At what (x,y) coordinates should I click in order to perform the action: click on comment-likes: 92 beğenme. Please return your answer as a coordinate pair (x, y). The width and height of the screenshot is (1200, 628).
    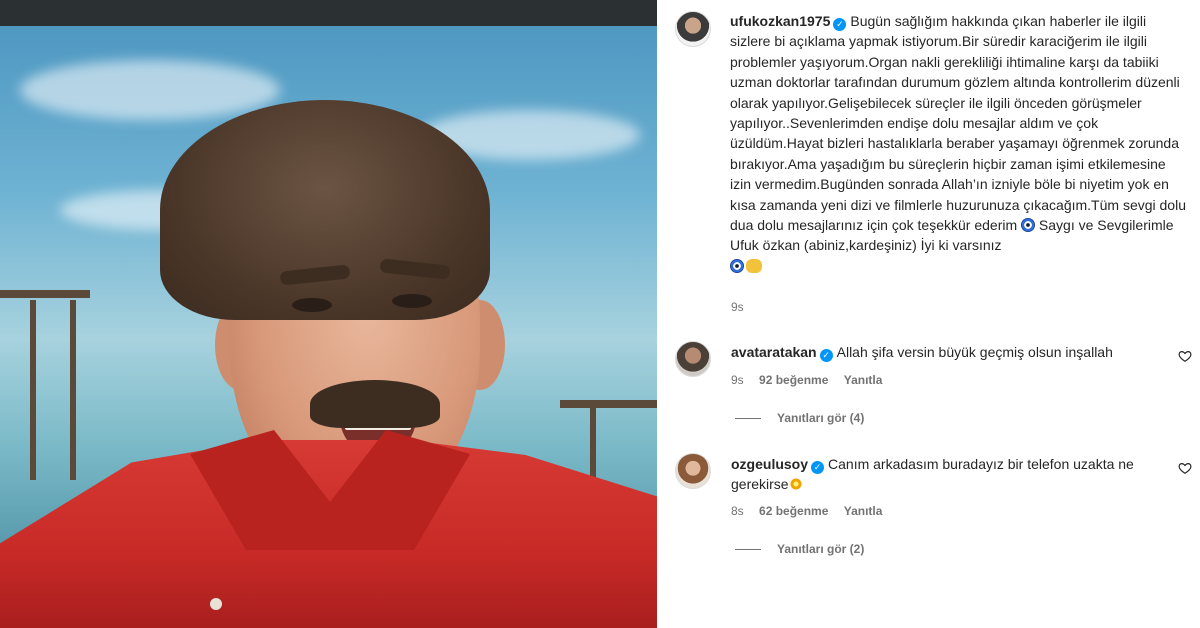
    Looking at the image, I should click on (793, 380).